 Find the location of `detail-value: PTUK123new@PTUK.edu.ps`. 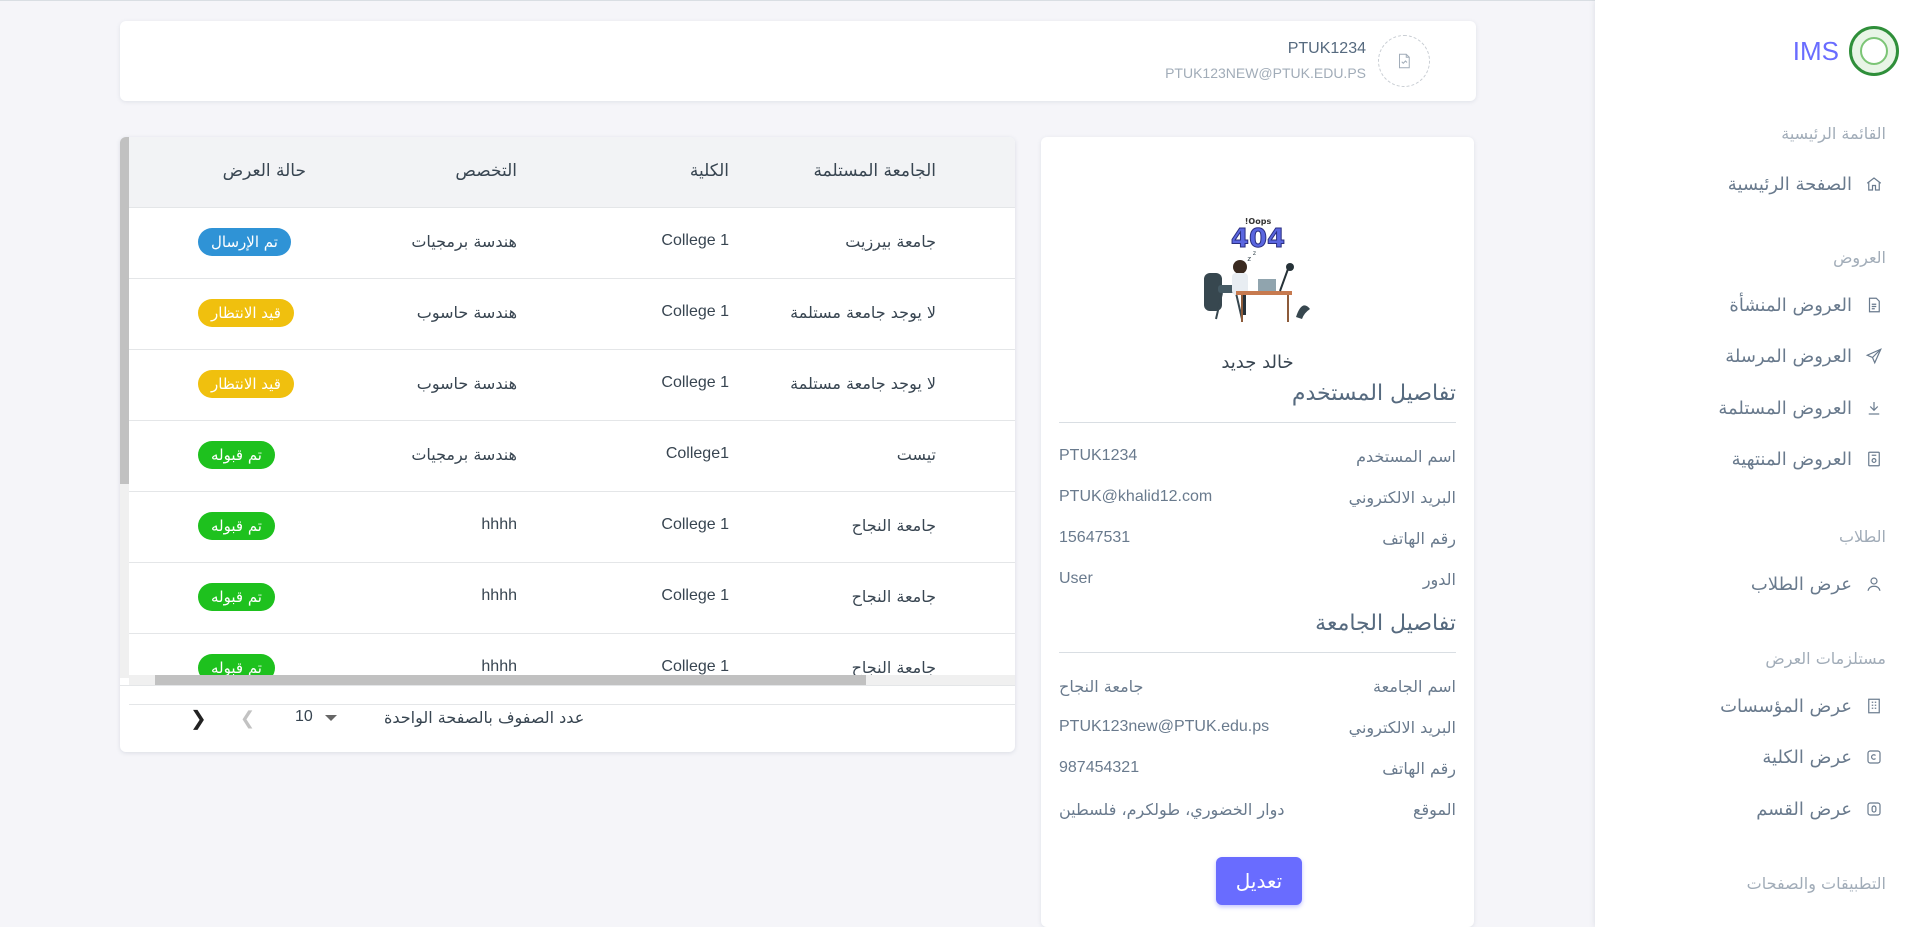

detail-value: PTUK123new@PTUK.edu.ps is located at coordinates (1164, 726).